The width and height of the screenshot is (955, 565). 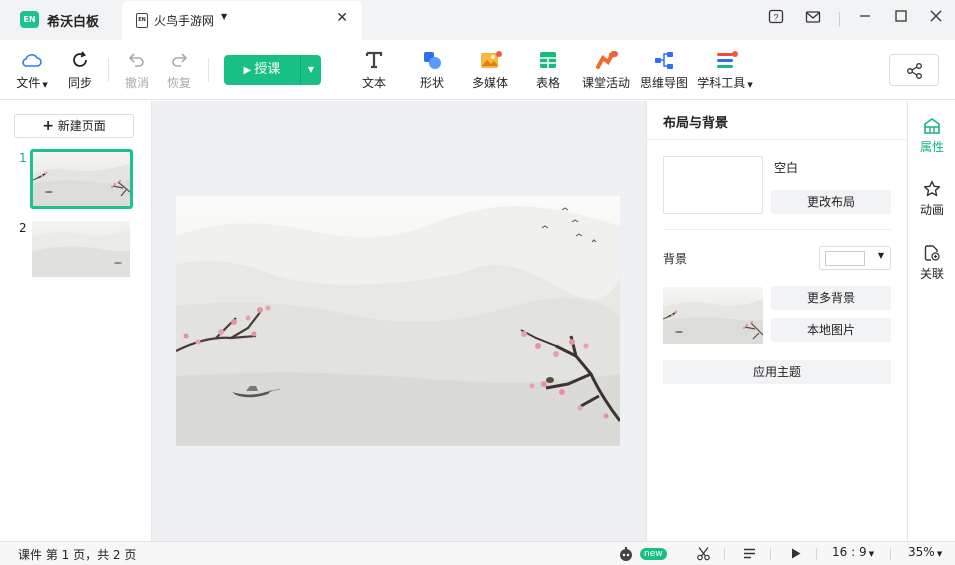 I want to click on background-color-select: ▼, so click(x=855, y=258).